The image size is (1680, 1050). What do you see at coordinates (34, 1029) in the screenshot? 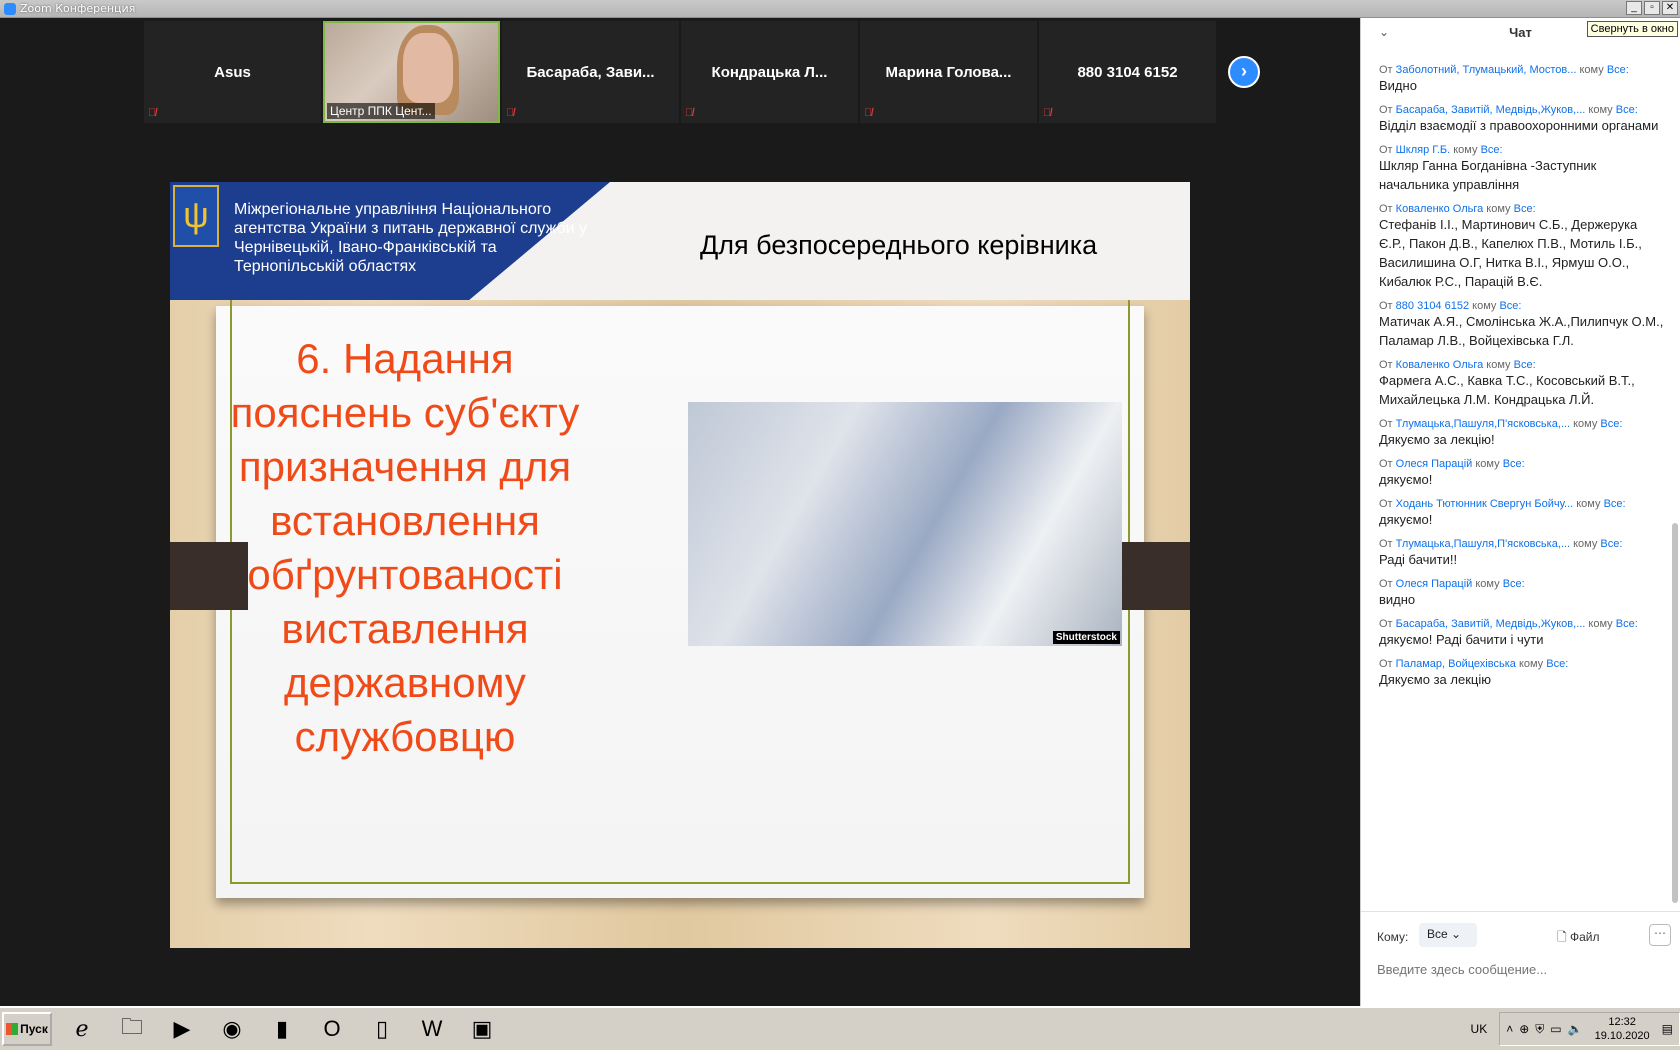
I see `start-label: Пуск` at bounding box center [34, 1029].